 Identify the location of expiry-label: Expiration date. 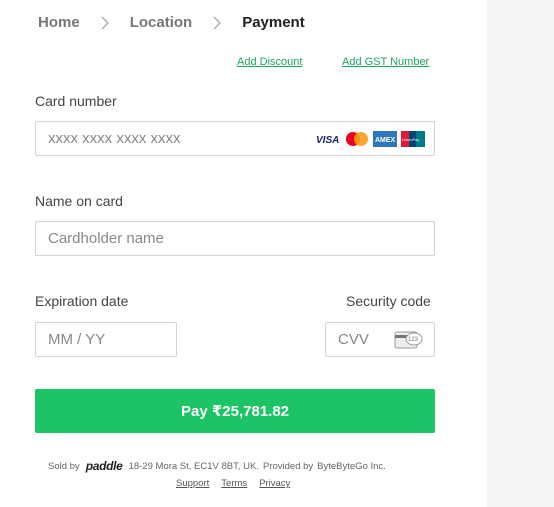
(82, 301).